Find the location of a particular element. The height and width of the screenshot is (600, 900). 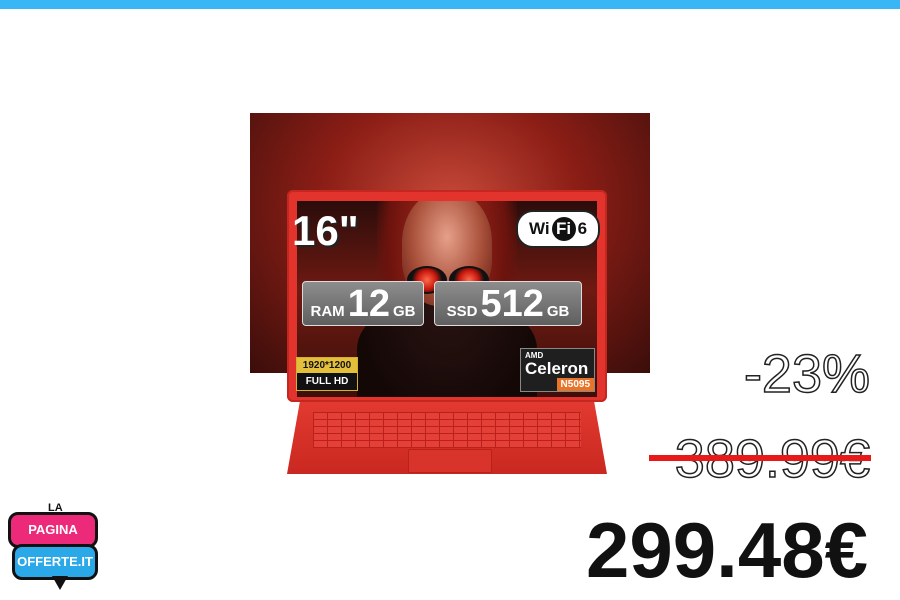

ram-unit: GB is located at coordinates (404, 311).